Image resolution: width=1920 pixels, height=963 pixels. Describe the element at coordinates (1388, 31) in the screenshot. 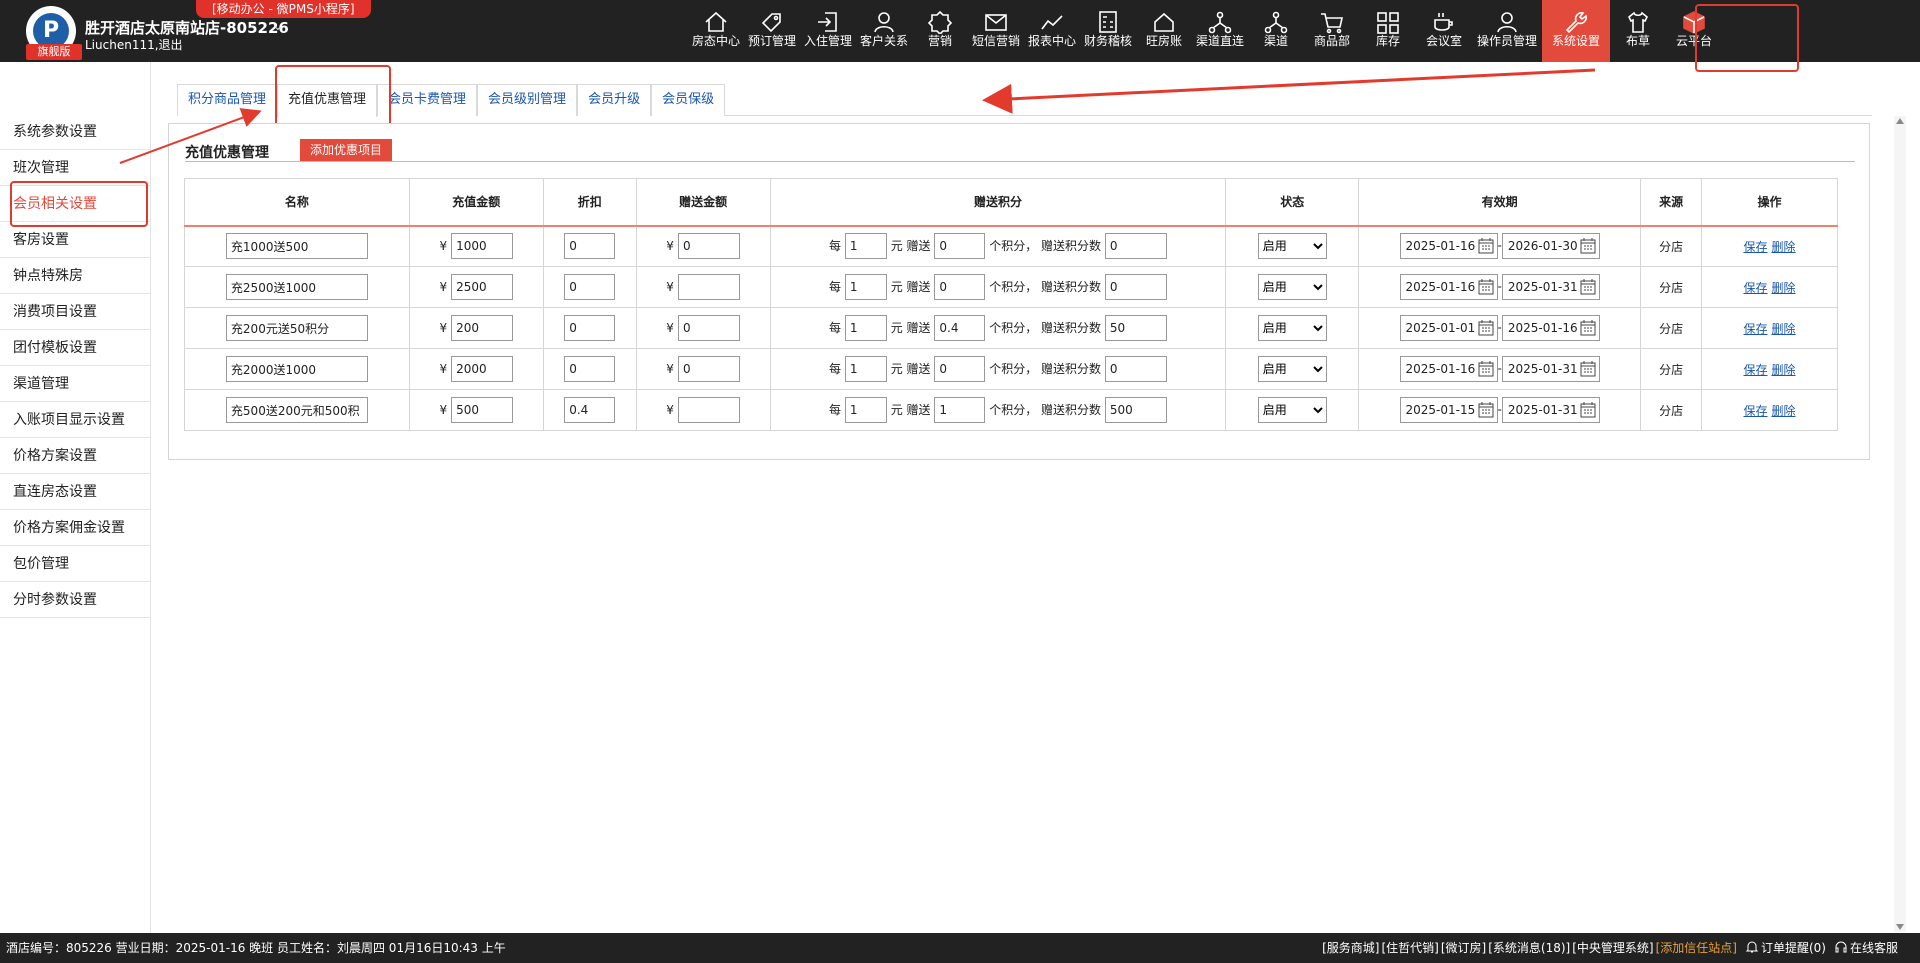

I see `nav-item-12: 库存` at that location.